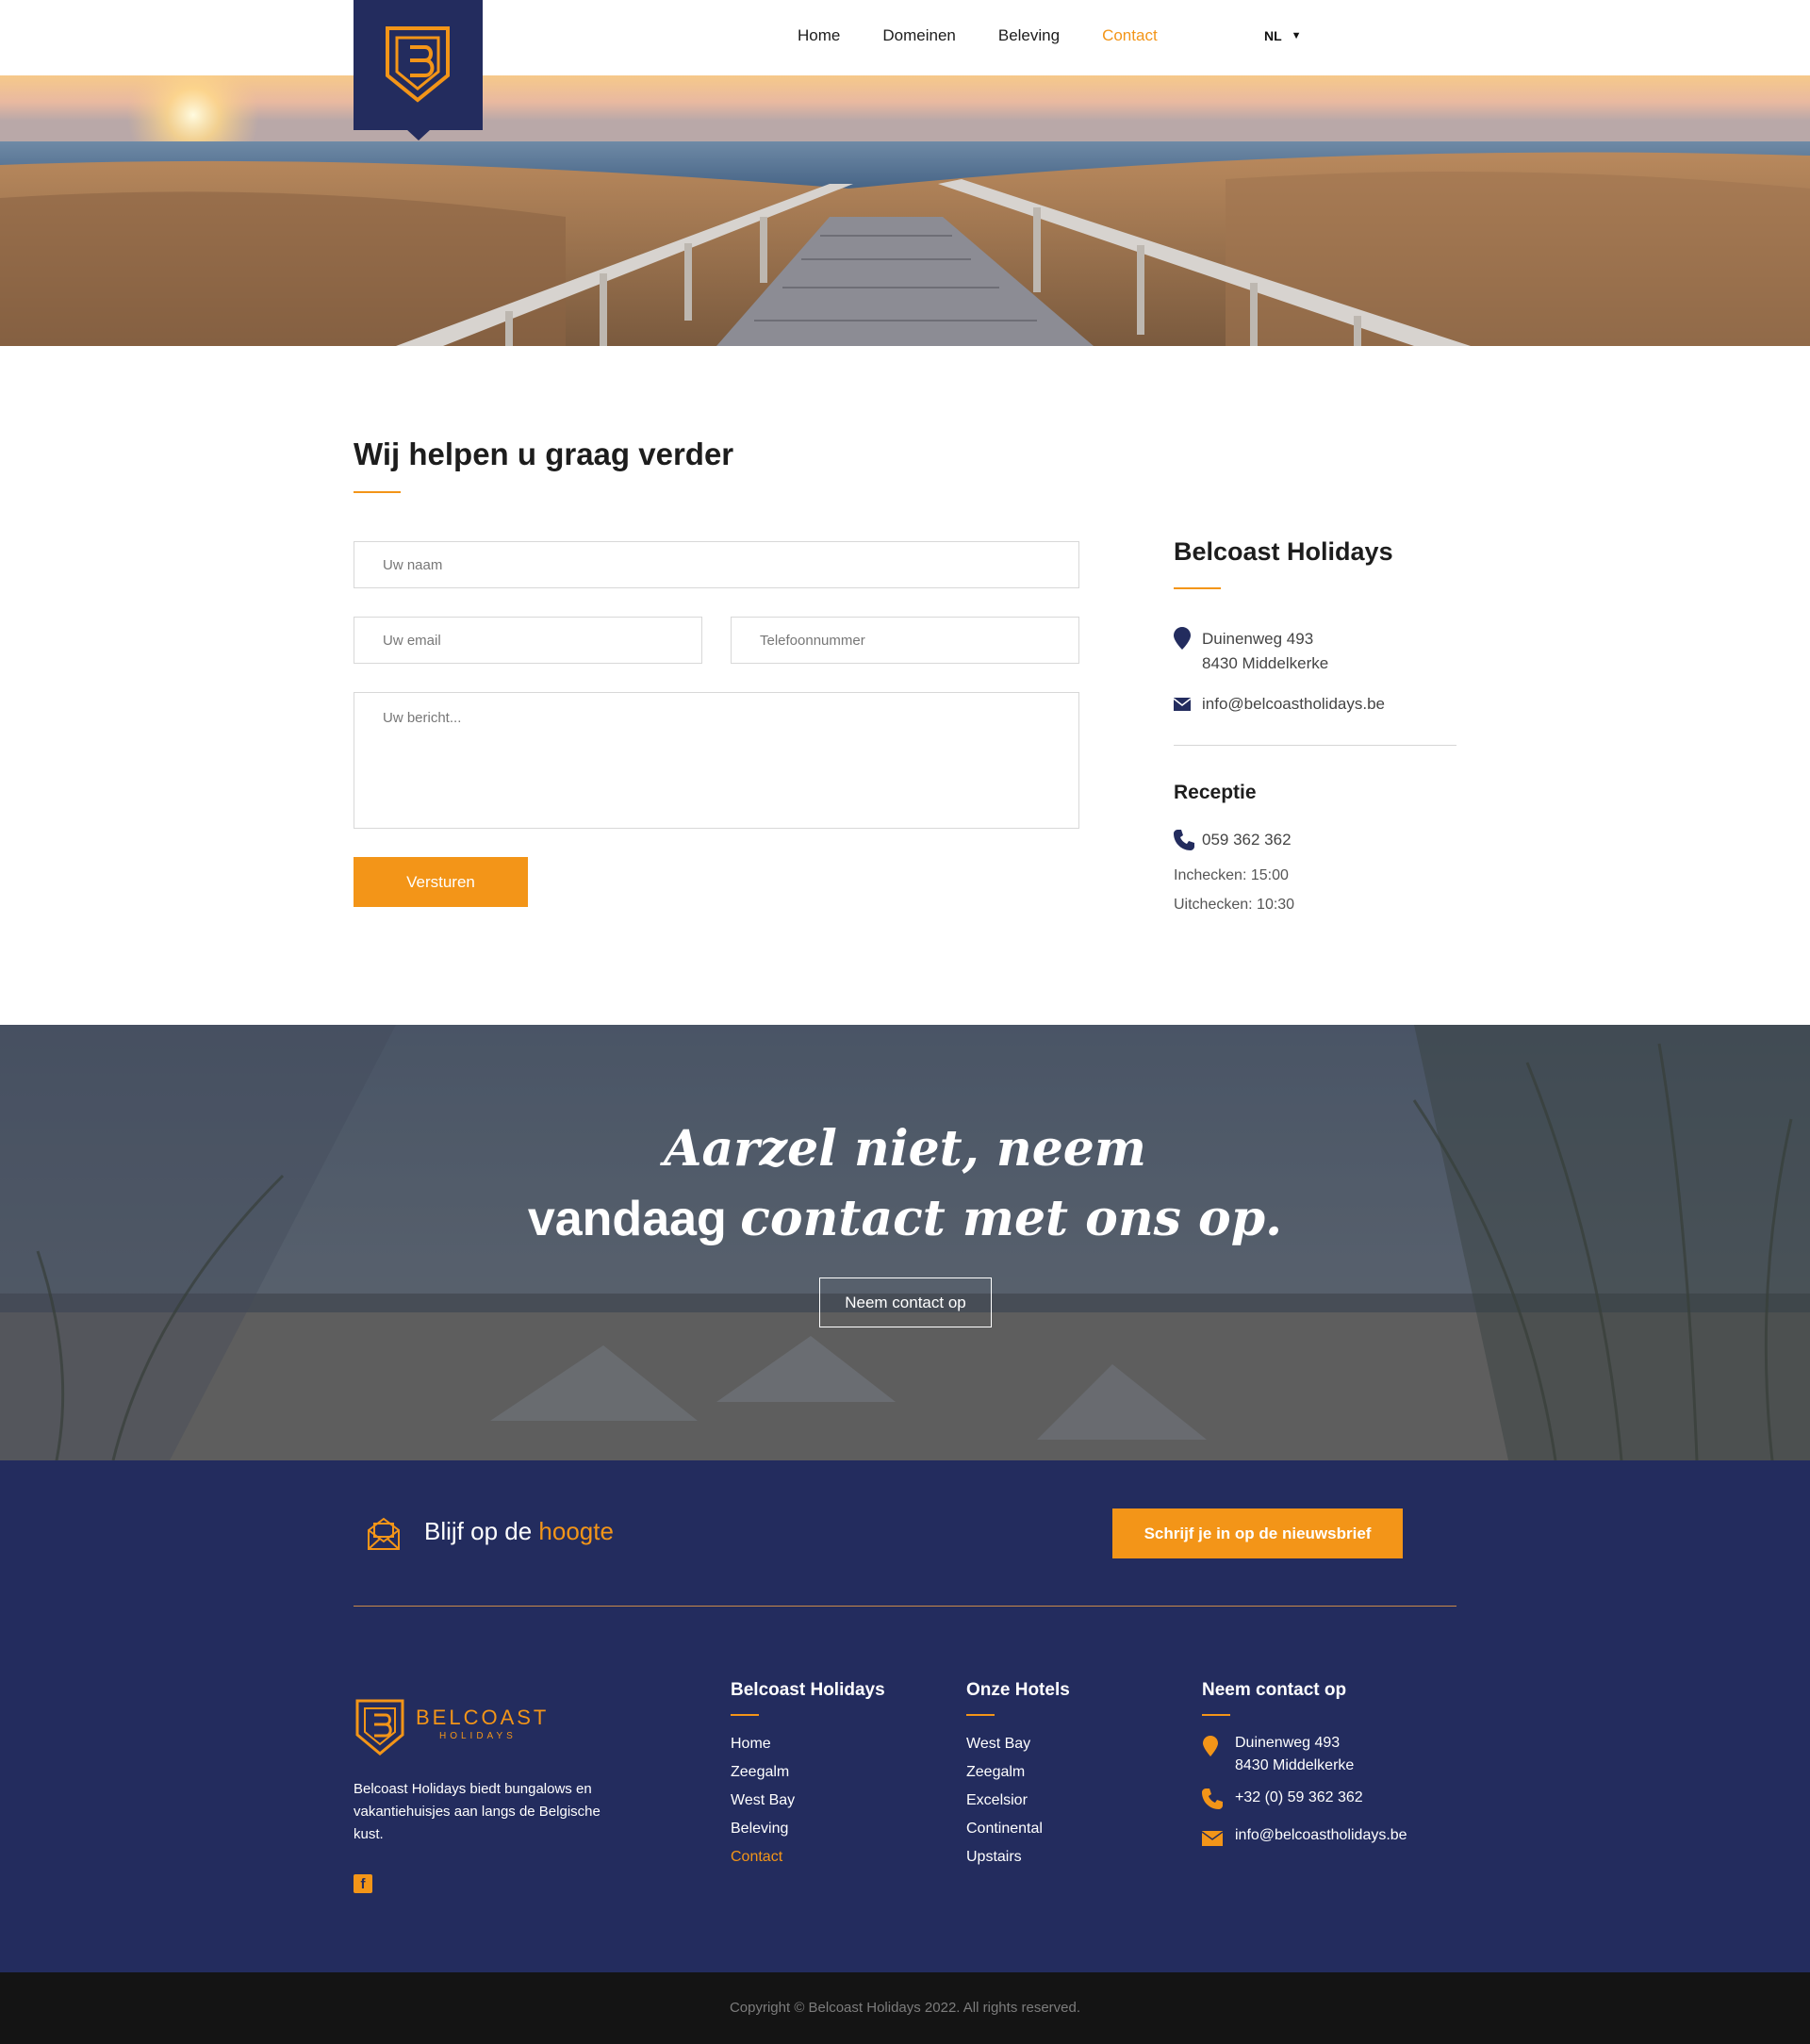  Describe the element at coordinates (377, 492) in the screenshot. I see `title-underline` at that location.